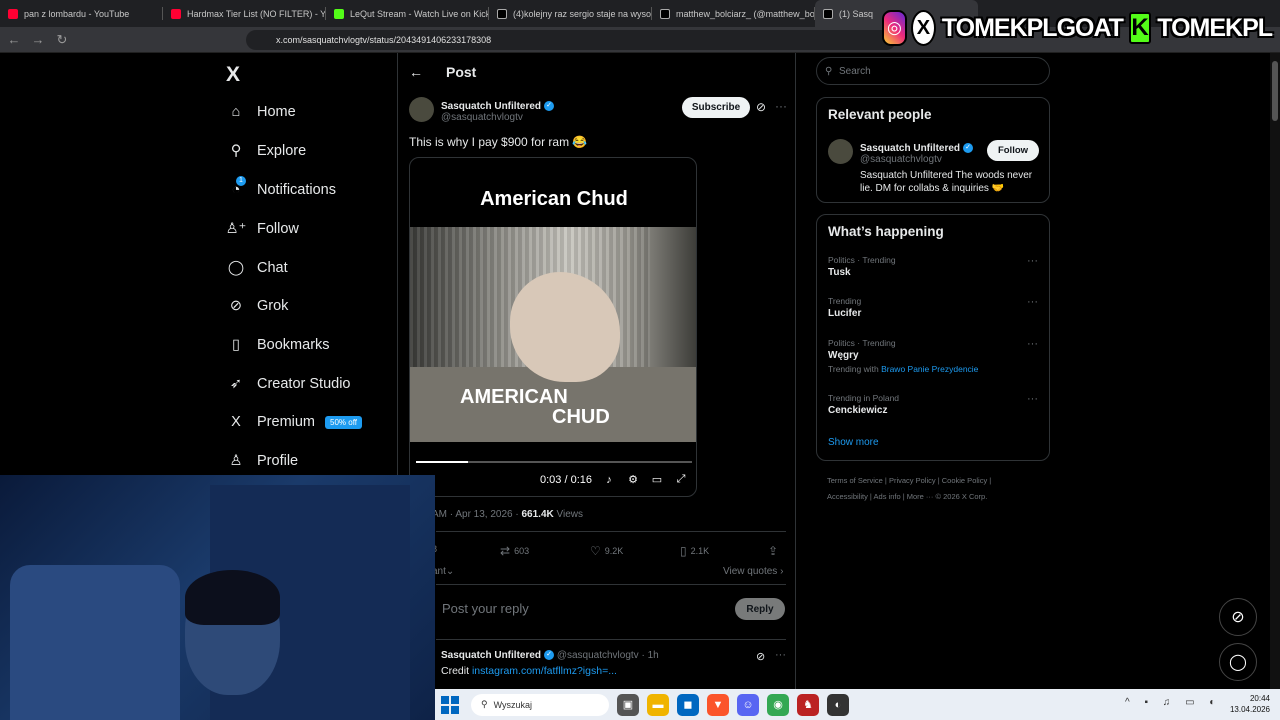 This screenshot has height=720, width=1280. What do you see at coordinates (289, 384) in the screenshot?
I see `nav-item-creator-studio: ➶ Creator Studio` at bounding box center [289, 384].